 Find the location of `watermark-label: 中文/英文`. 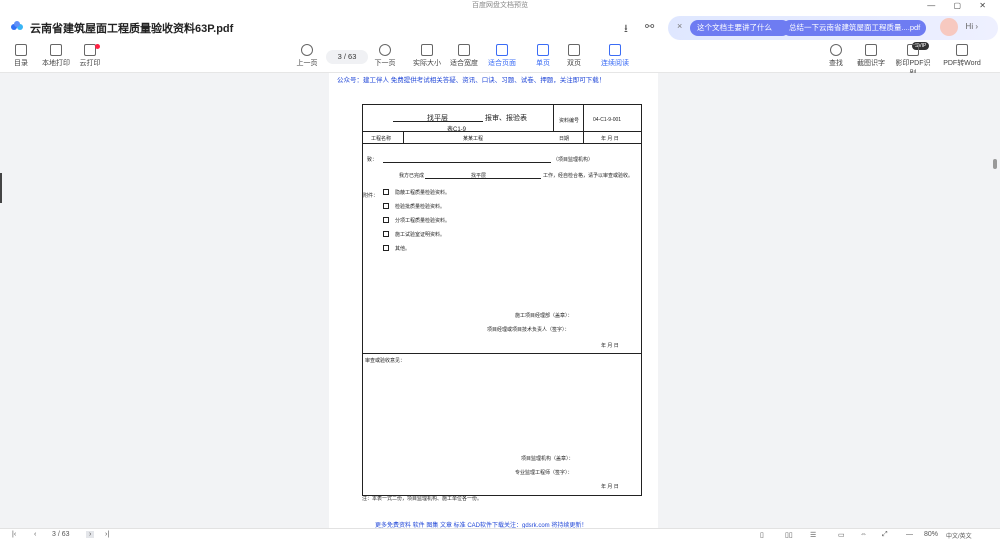

watermark-label: 中文/英文 is located at coordinates (959, 537).